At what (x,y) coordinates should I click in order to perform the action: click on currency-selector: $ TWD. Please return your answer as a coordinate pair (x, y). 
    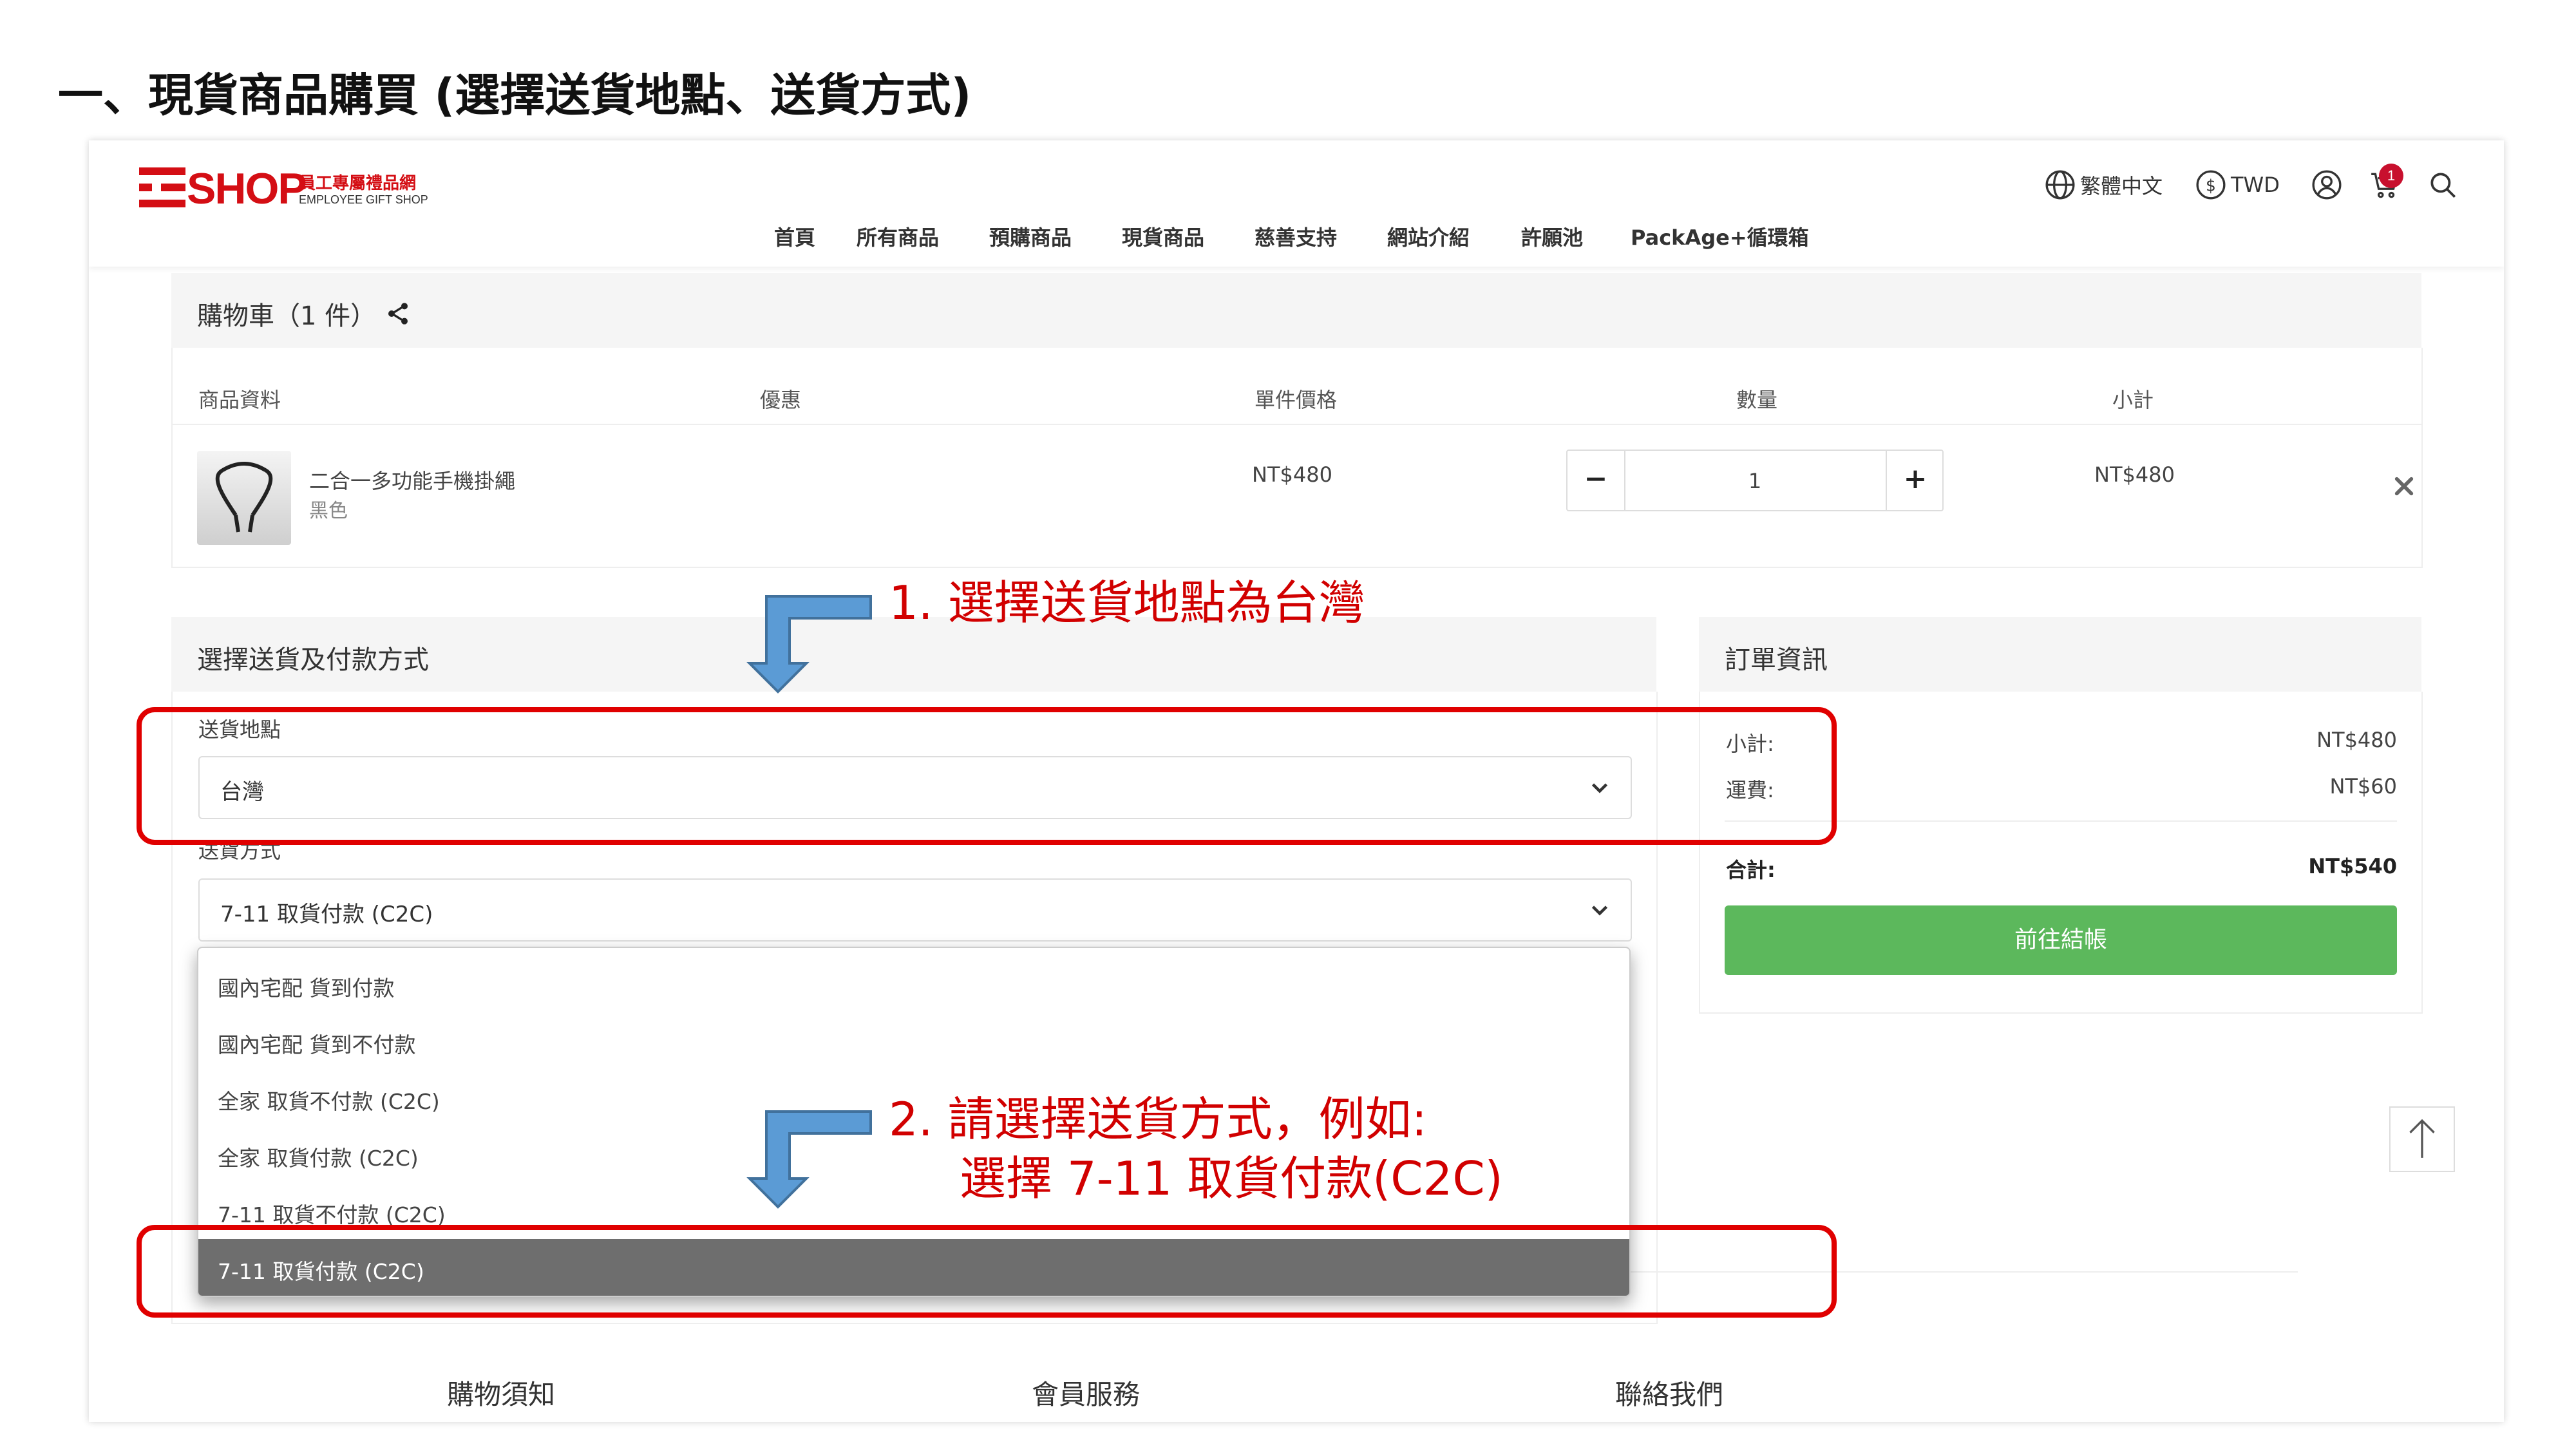
    Looking at the image, I should click on (2237, 185).